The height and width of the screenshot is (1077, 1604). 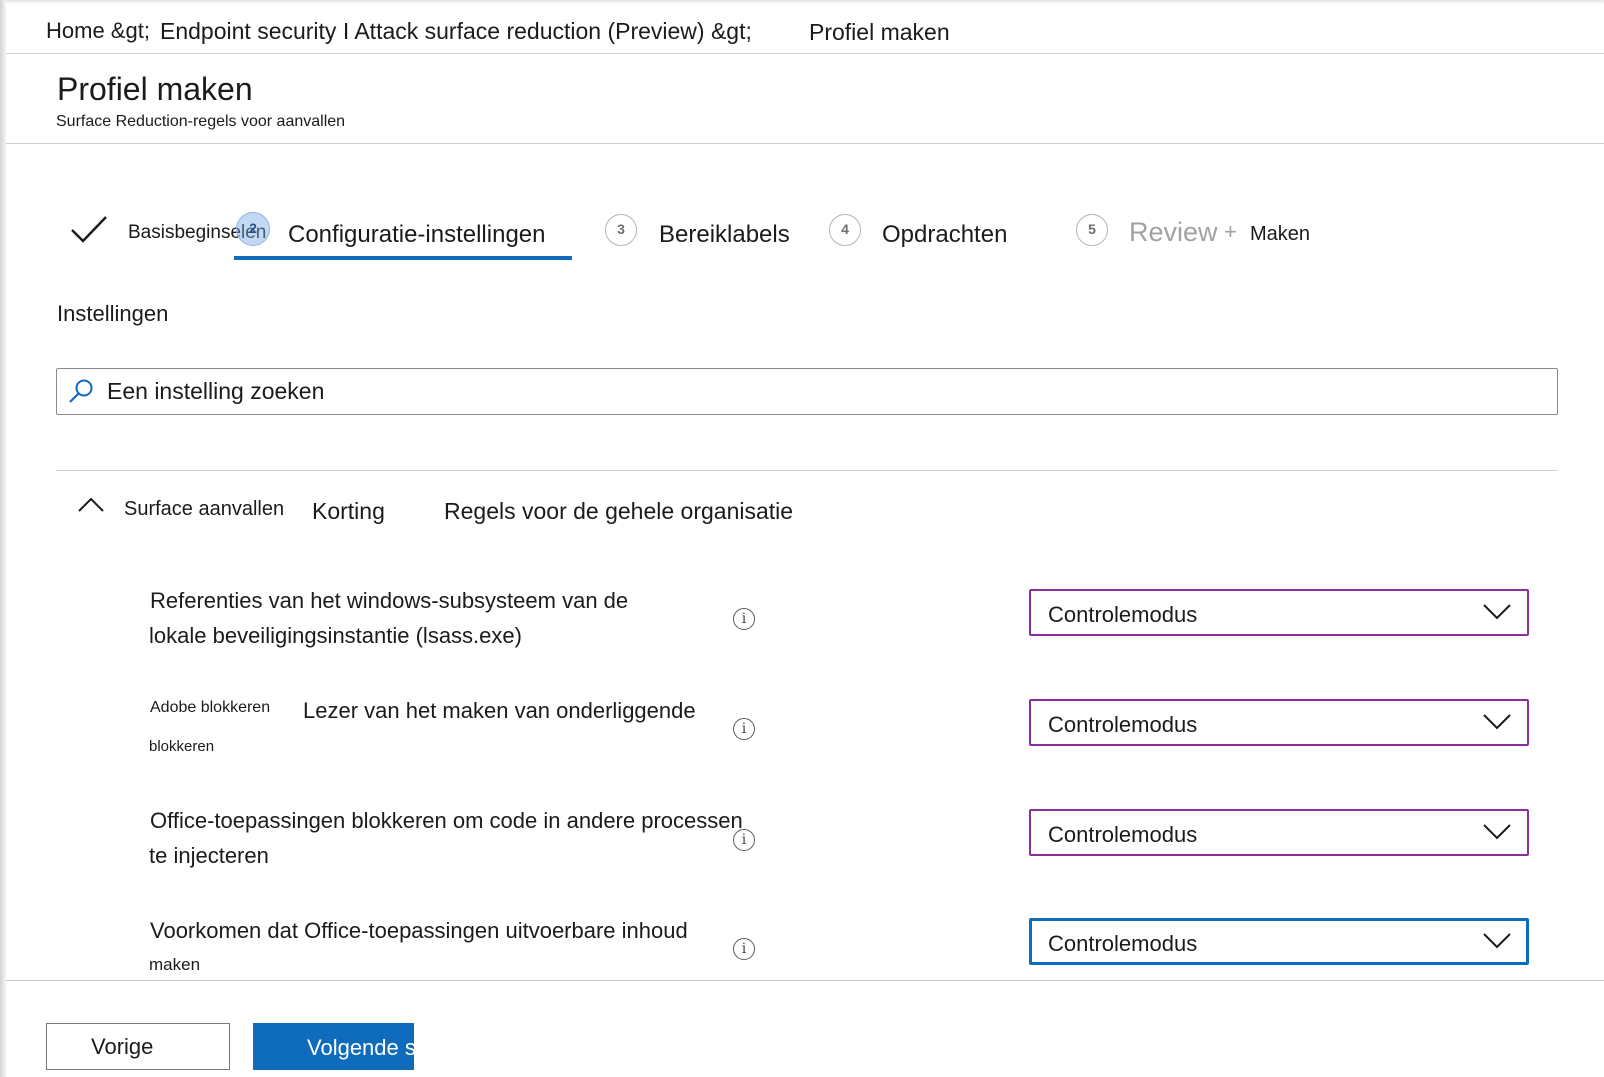 I want to click on step-4-number: 4, so click(x=845, y=230).